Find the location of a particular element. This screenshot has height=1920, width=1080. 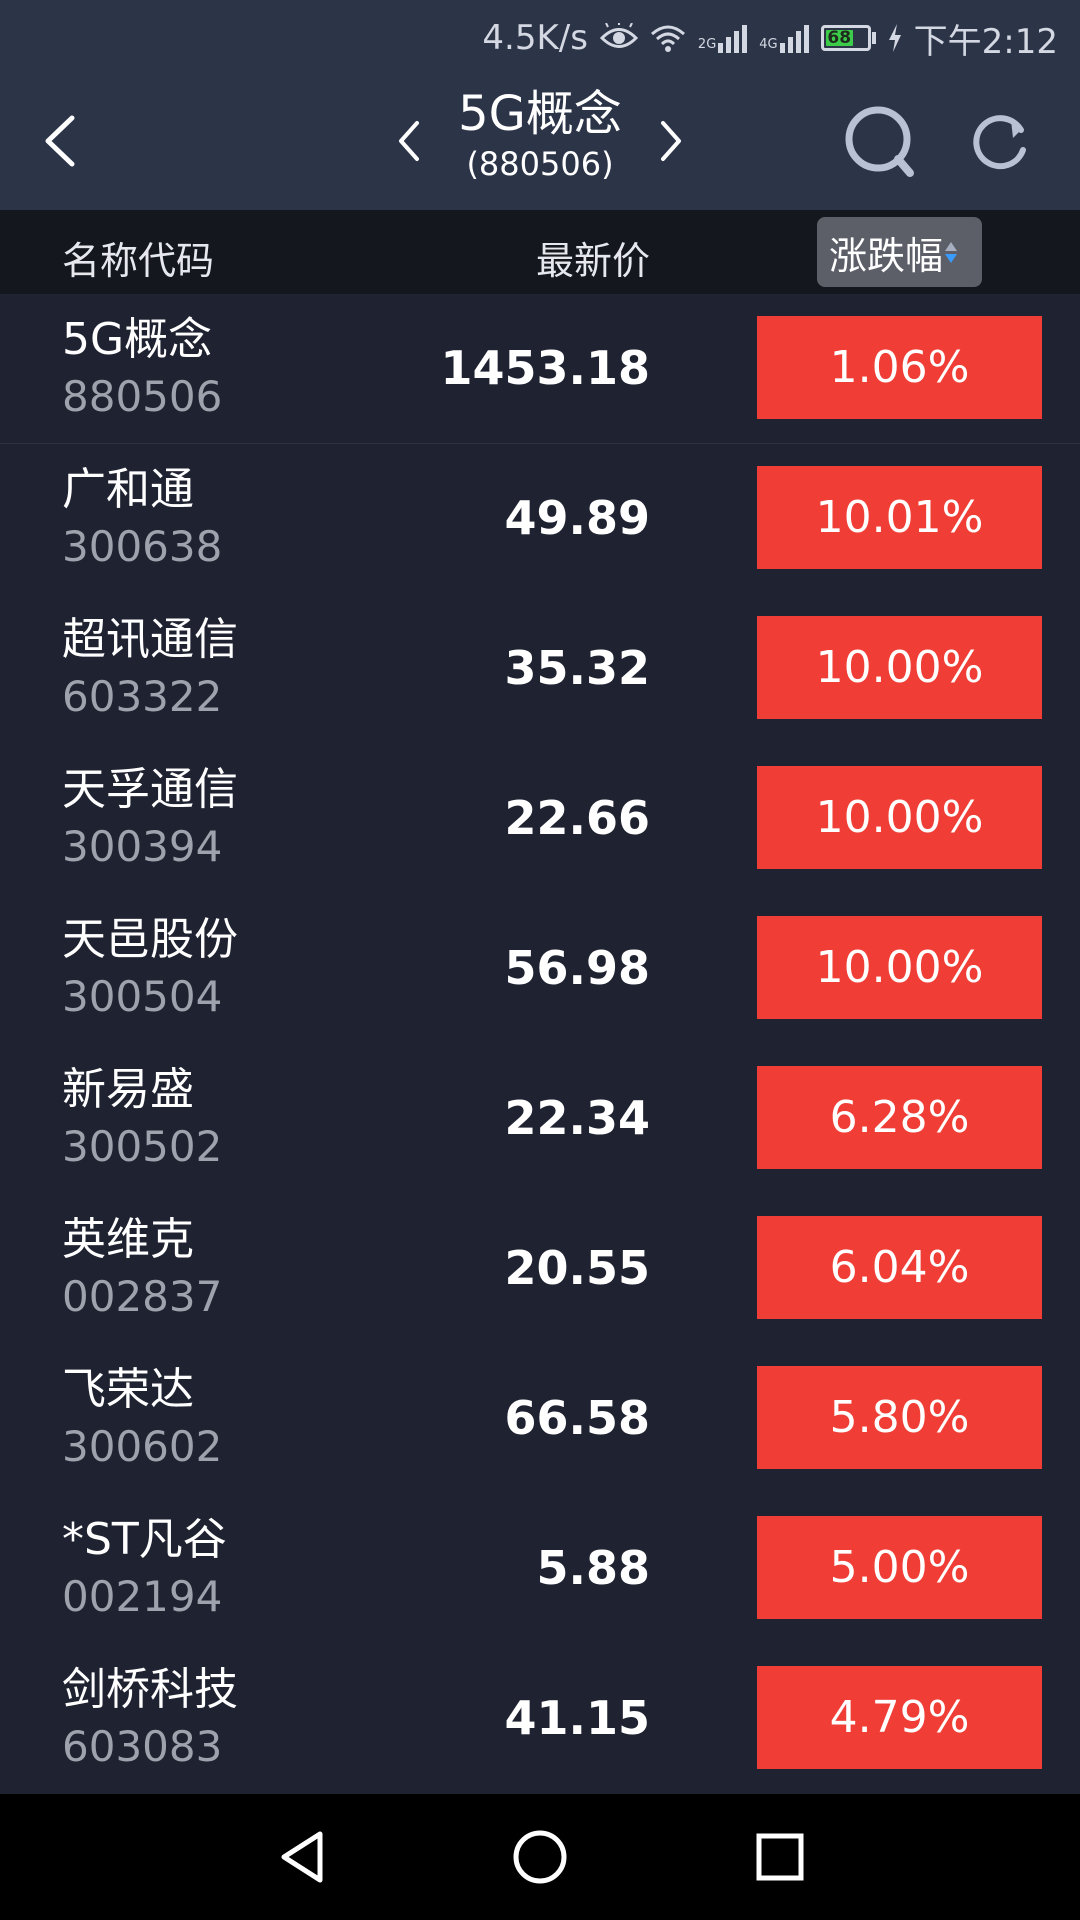

header: 4.5K/s 2G 4G 68 下午2:12 5G概念 (880506) is located at coordinates (540, 105).